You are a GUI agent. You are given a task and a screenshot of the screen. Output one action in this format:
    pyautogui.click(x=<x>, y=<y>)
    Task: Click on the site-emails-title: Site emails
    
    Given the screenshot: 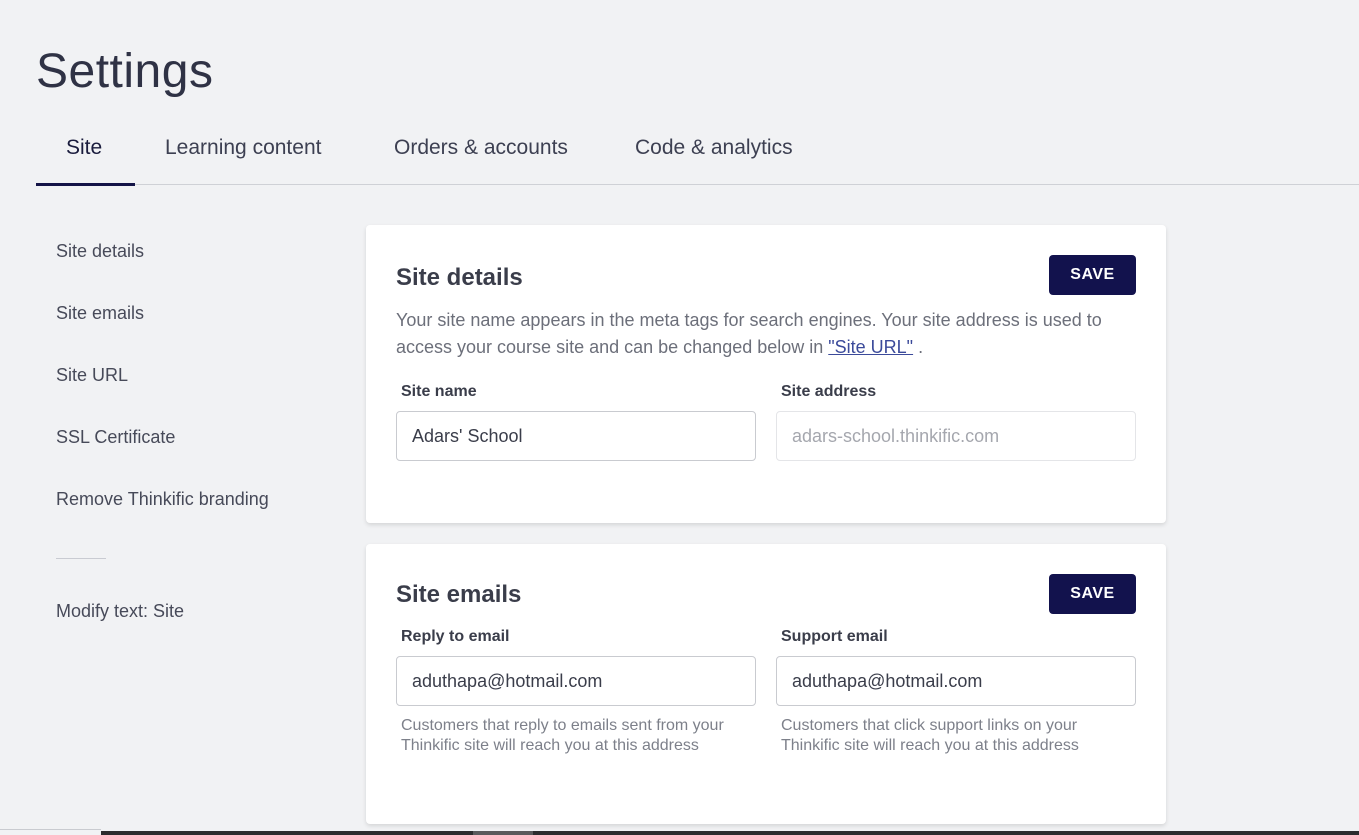 What is the action you would take?
    pyautogui.click(x=459, y=594)
    